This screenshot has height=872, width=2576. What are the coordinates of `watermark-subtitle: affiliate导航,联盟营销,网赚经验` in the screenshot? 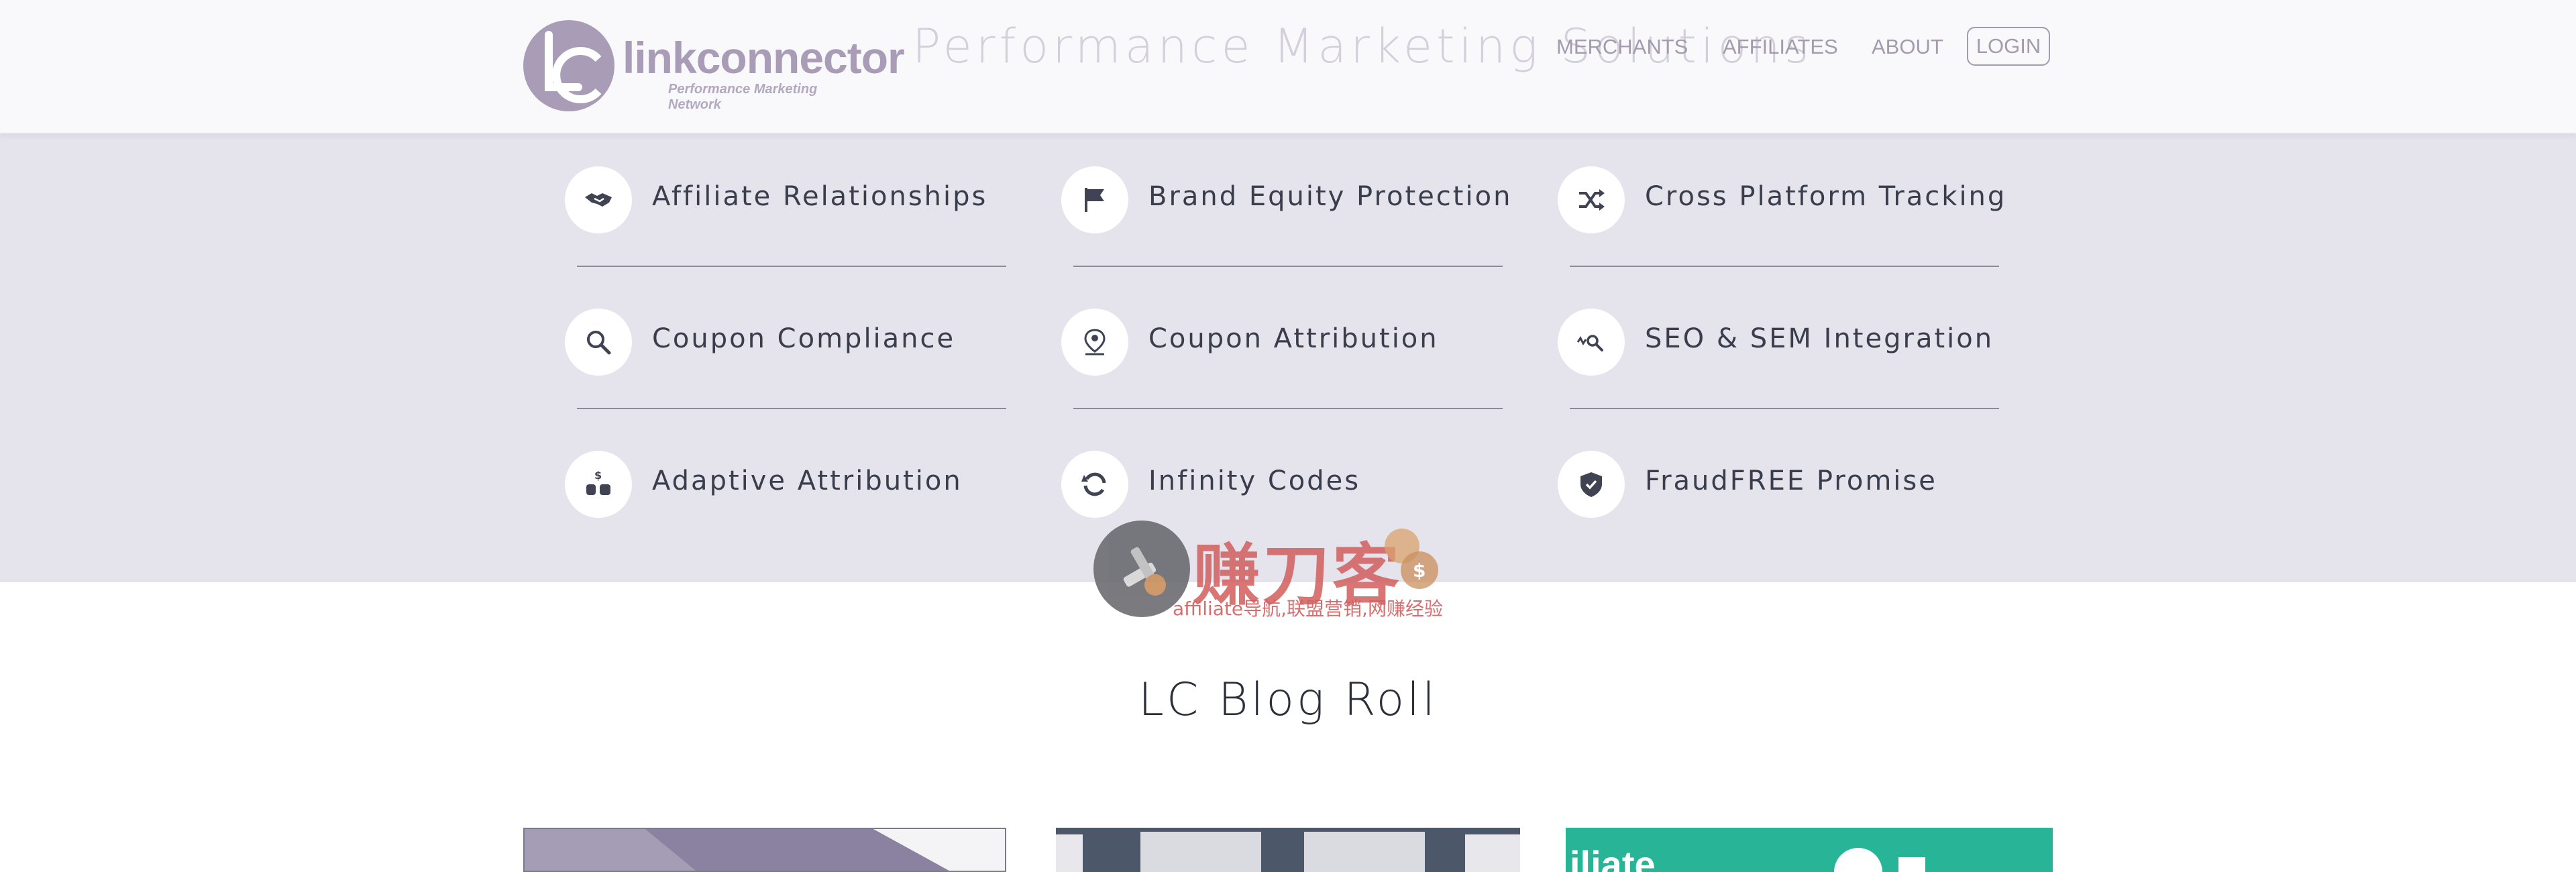 It's located at (1308, 609).